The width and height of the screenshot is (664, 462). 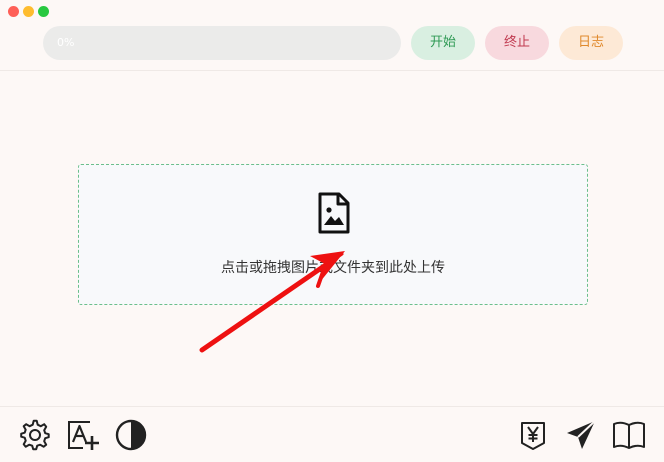 I want to click on progress-text: 0%, so click(x=66, y=42).